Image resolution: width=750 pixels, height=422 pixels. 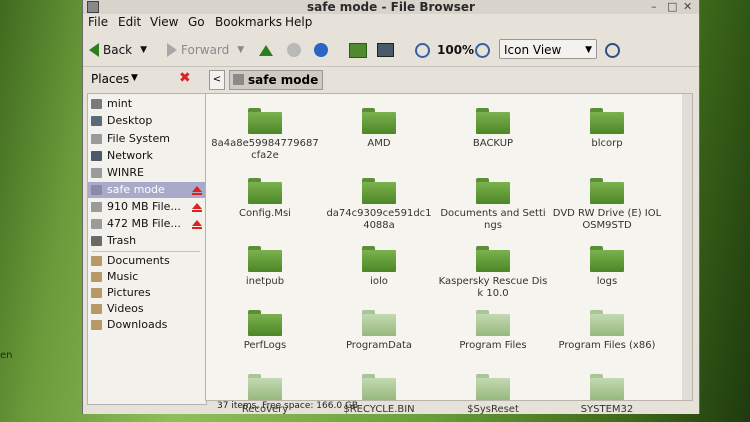 I want to click on sidebar-item-network: Network, so click(x=147, y=156).